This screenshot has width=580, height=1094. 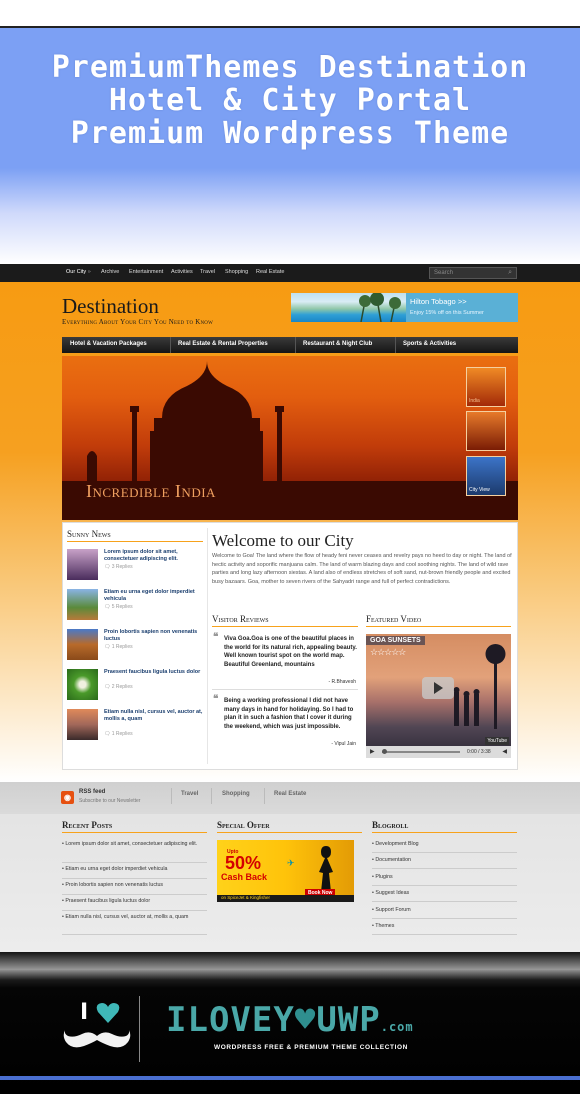 I want to click on quote-icon: ❝, so click(x=216, y=637).